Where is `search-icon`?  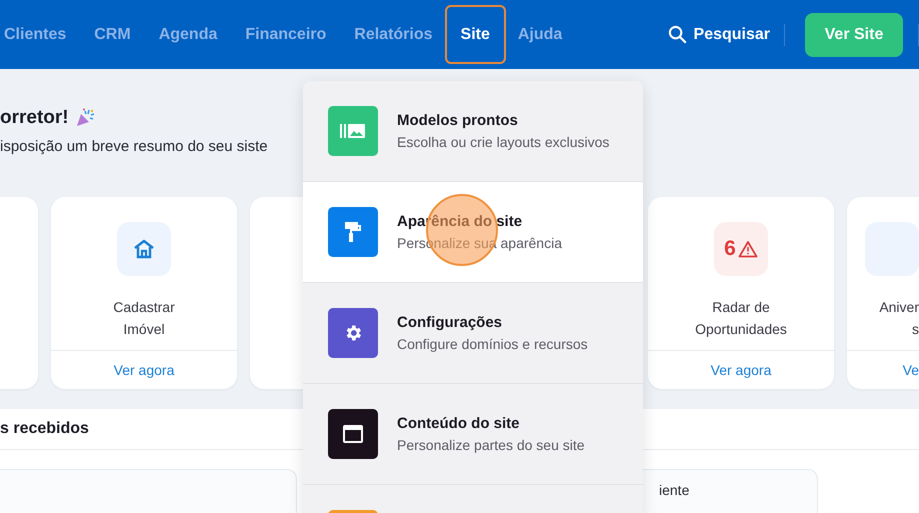
search-icon is located at coordinates (677, 34).